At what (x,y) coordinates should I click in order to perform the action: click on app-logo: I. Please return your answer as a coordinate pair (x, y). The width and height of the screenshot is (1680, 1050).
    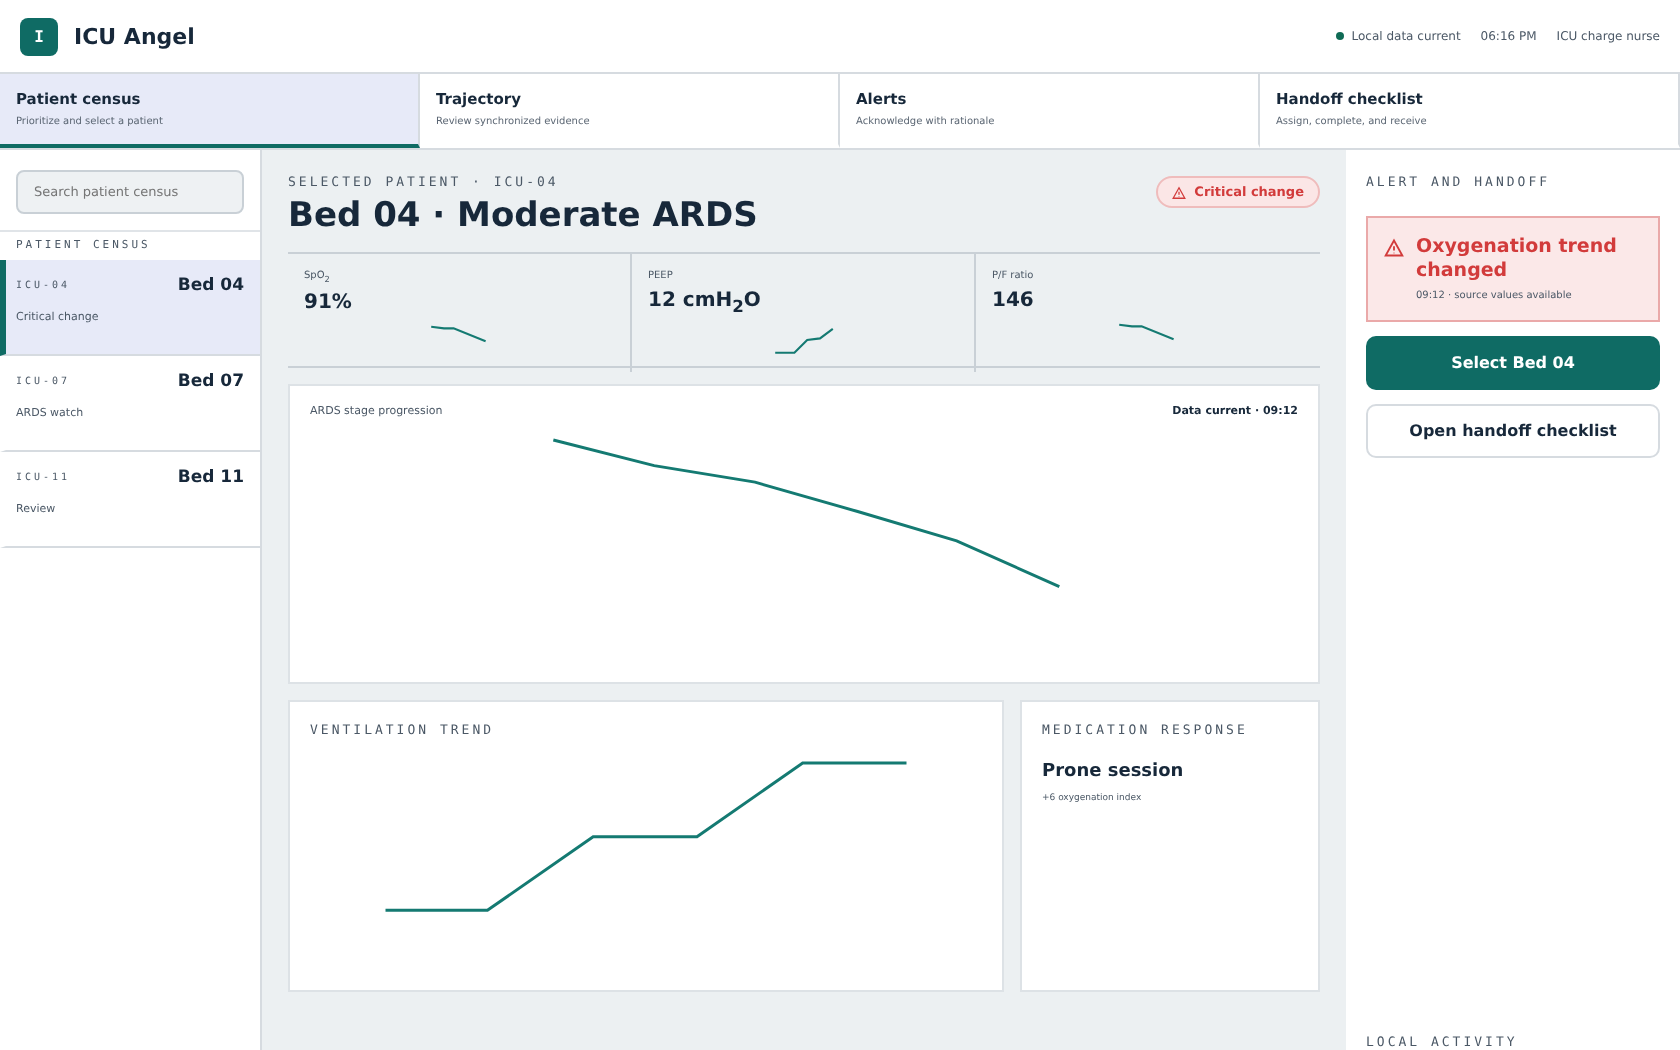
    Looking at the image, I should click on (39, 36).